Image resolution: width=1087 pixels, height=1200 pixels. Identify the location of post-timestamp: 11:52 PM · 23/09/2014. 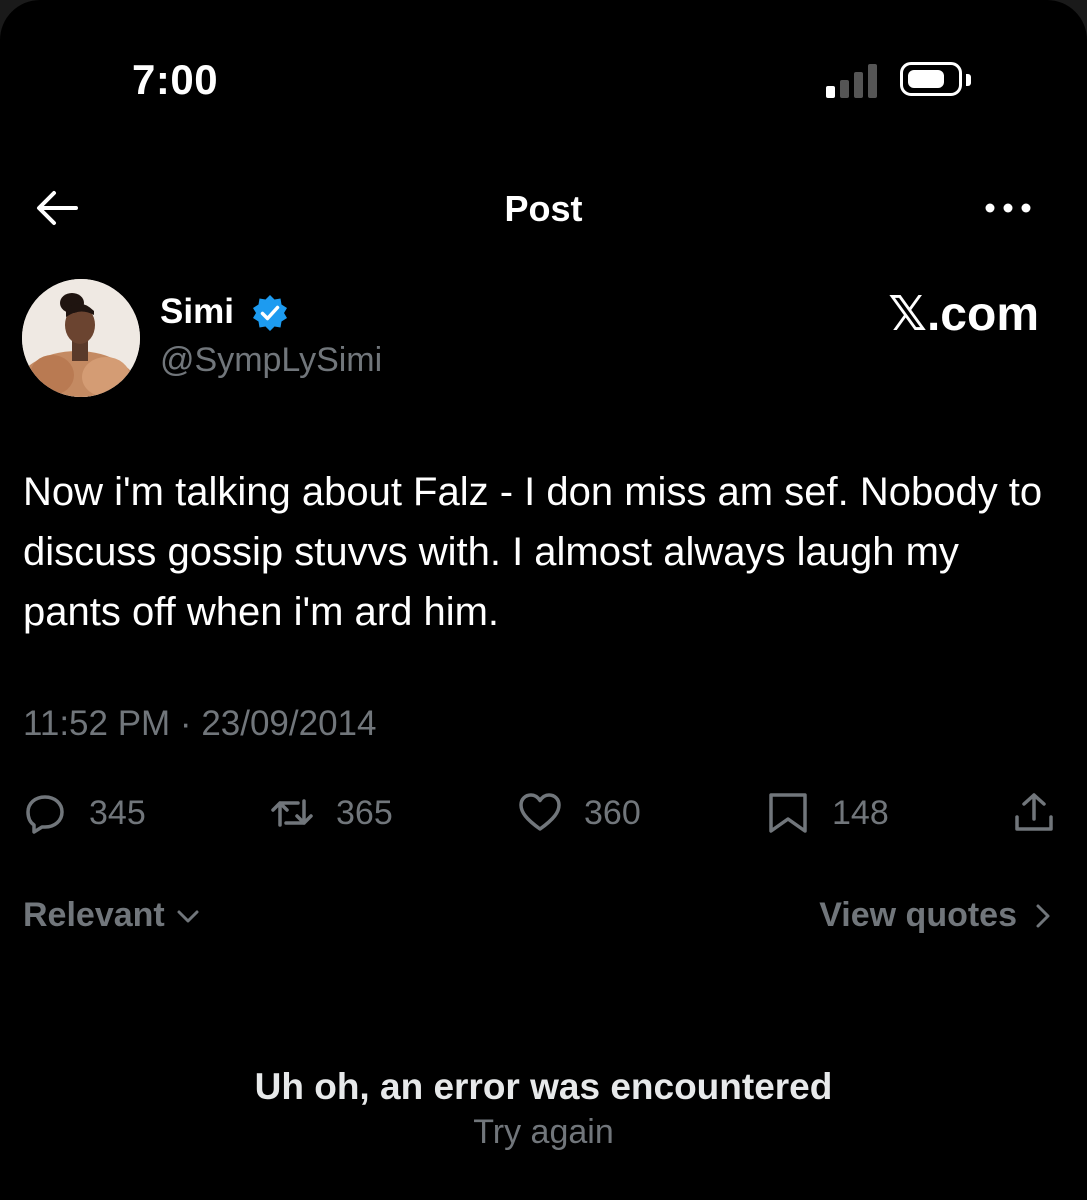
(200, 724).